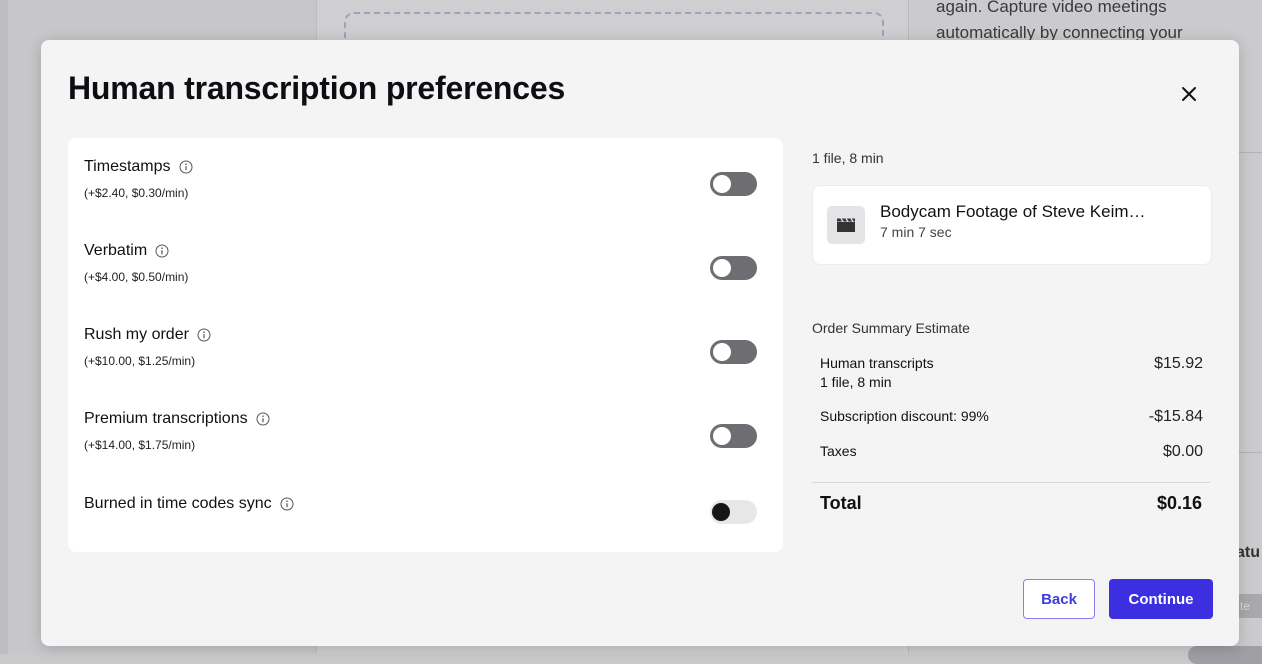 The width and height of the screenshot is (1262, 664). I want to click on option-label-row: Timestamps, so click(138, 167).